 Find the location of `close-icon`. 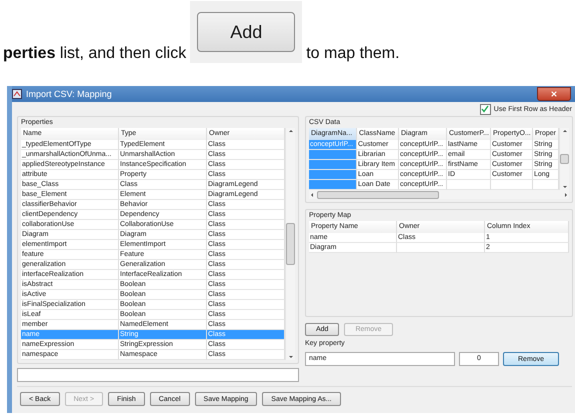

close-icon is located at coordinates (554, 94).